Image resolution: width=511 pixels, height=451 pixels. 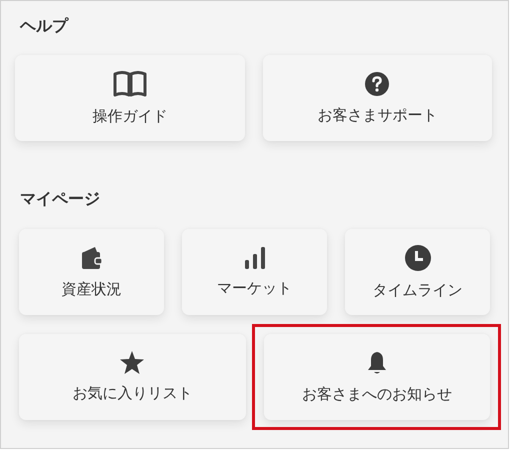 I want to click on section-title: ヘルプ, so click(x=45, y=26).